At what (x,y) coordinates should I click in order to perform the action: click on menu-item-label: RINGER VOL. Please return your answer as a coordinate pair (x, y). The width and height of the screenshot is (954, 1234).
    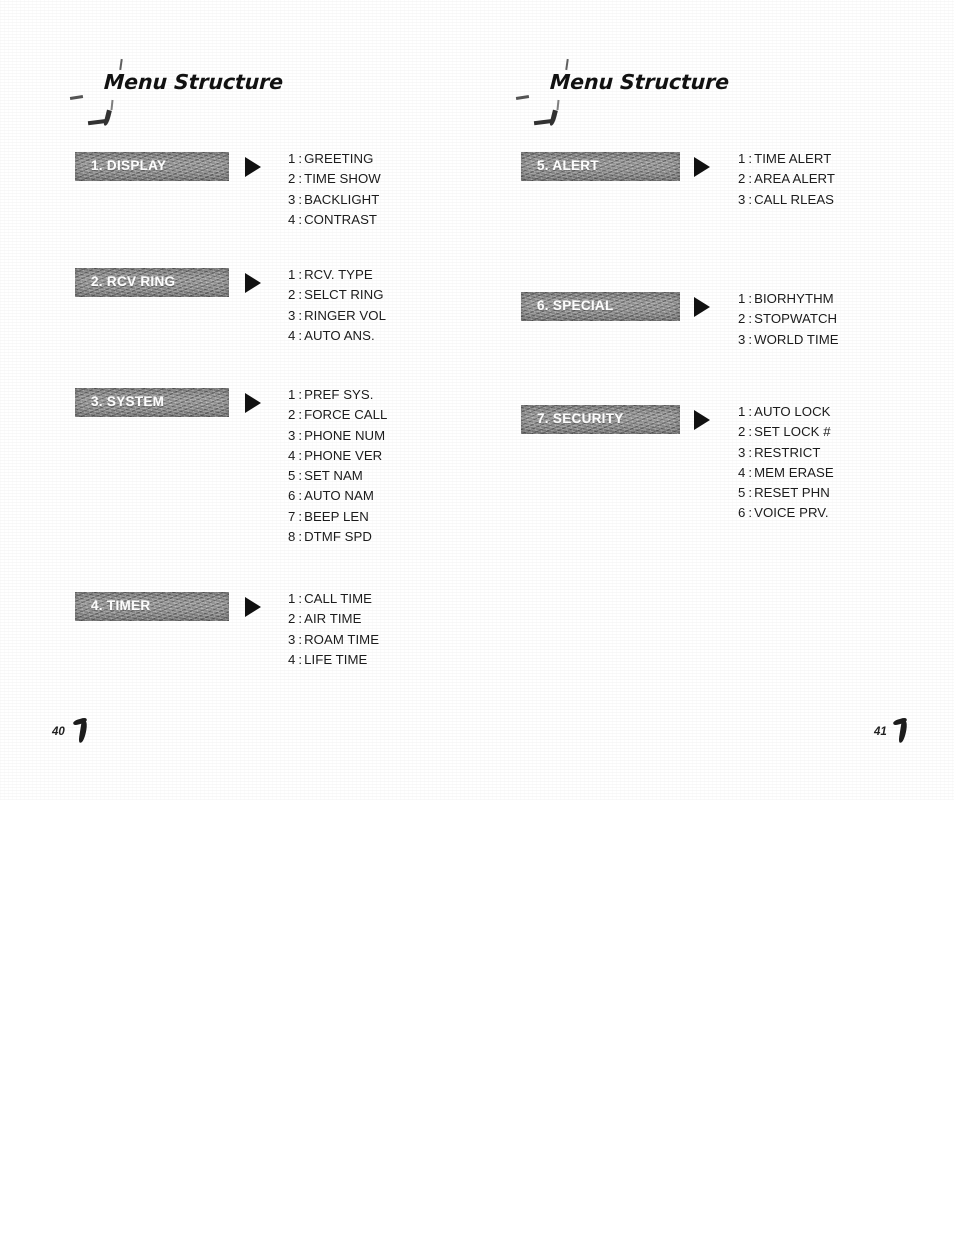
    Looking at the image, I should click on (345, 315).